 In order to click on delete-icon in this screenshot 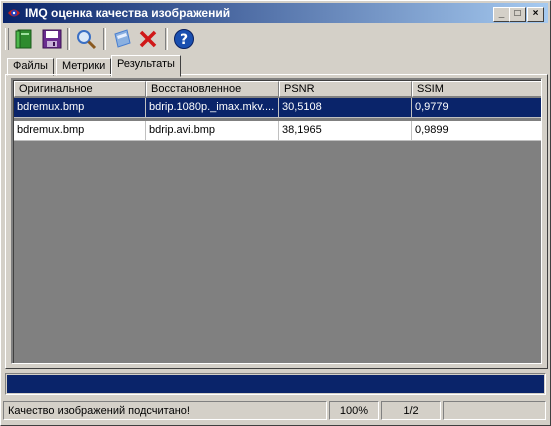, I will do `click(148, 39)`.